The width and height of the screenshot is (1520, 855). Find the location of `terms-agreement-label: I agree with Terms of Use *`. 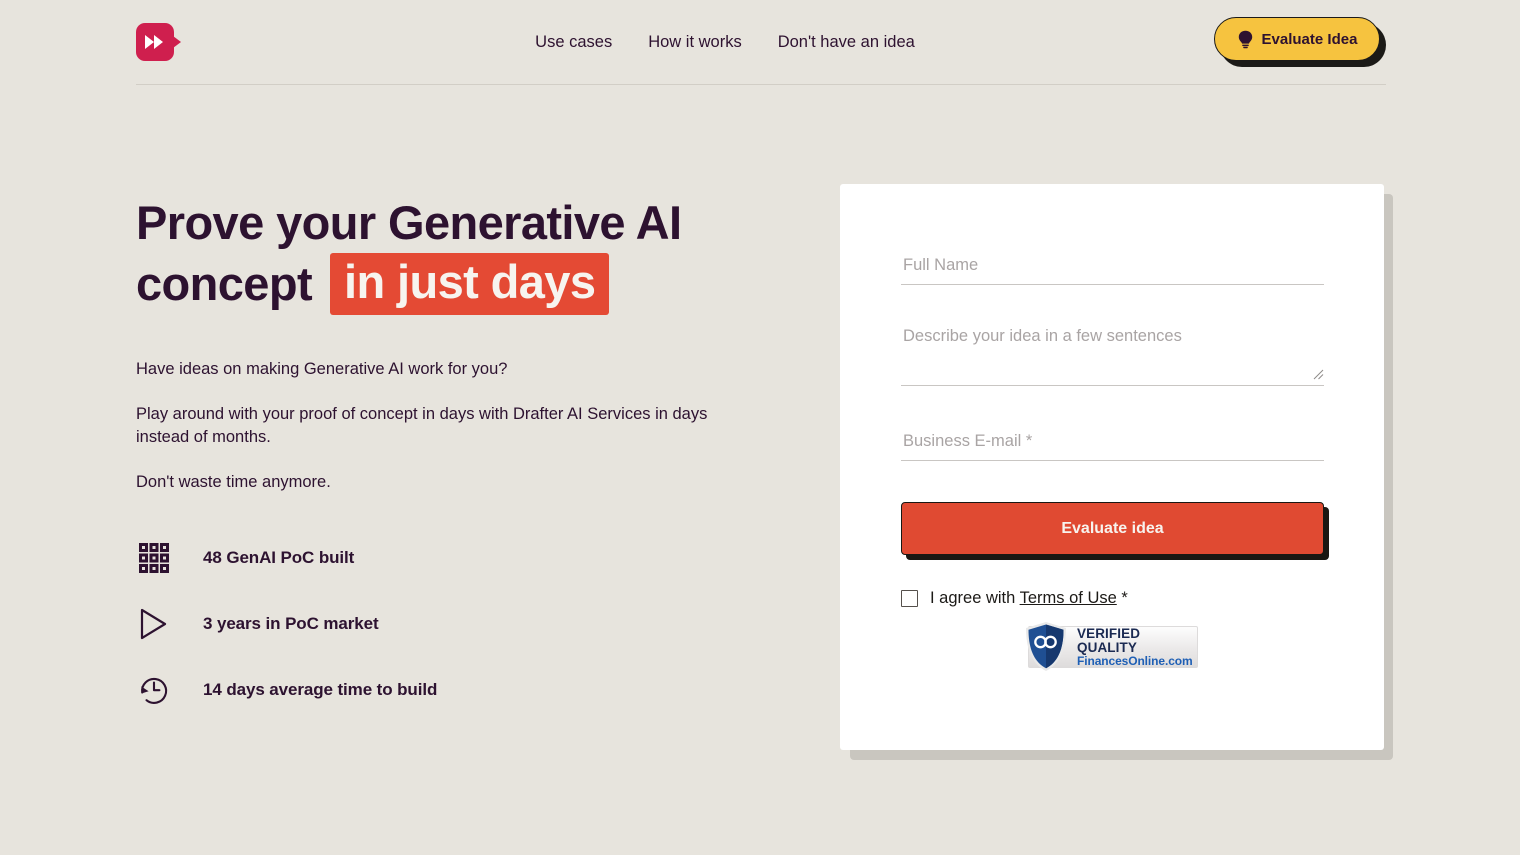

terms-agreement-label: I agree with Terms of Use * is located at coordinates (1029, 598).